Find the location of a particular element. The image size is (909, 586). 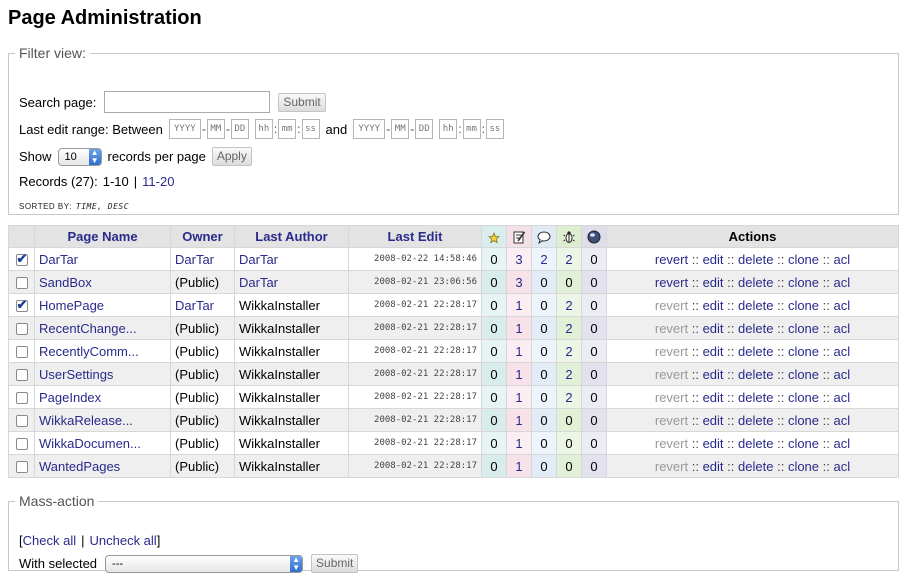

from-year-field: YYYY is located at coordinates (184, 129).